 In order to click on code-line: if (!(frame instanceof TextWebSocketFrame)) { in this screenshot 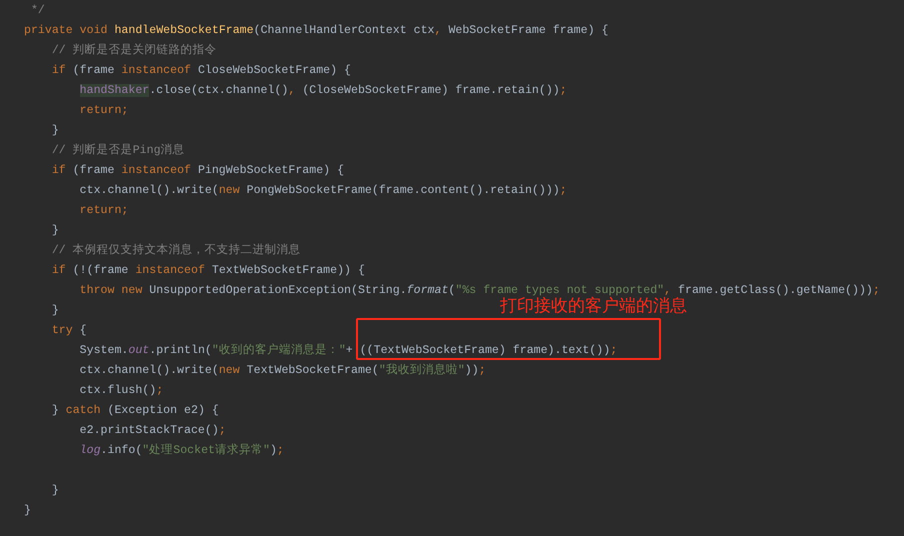, I will do `click(207, 271)`.